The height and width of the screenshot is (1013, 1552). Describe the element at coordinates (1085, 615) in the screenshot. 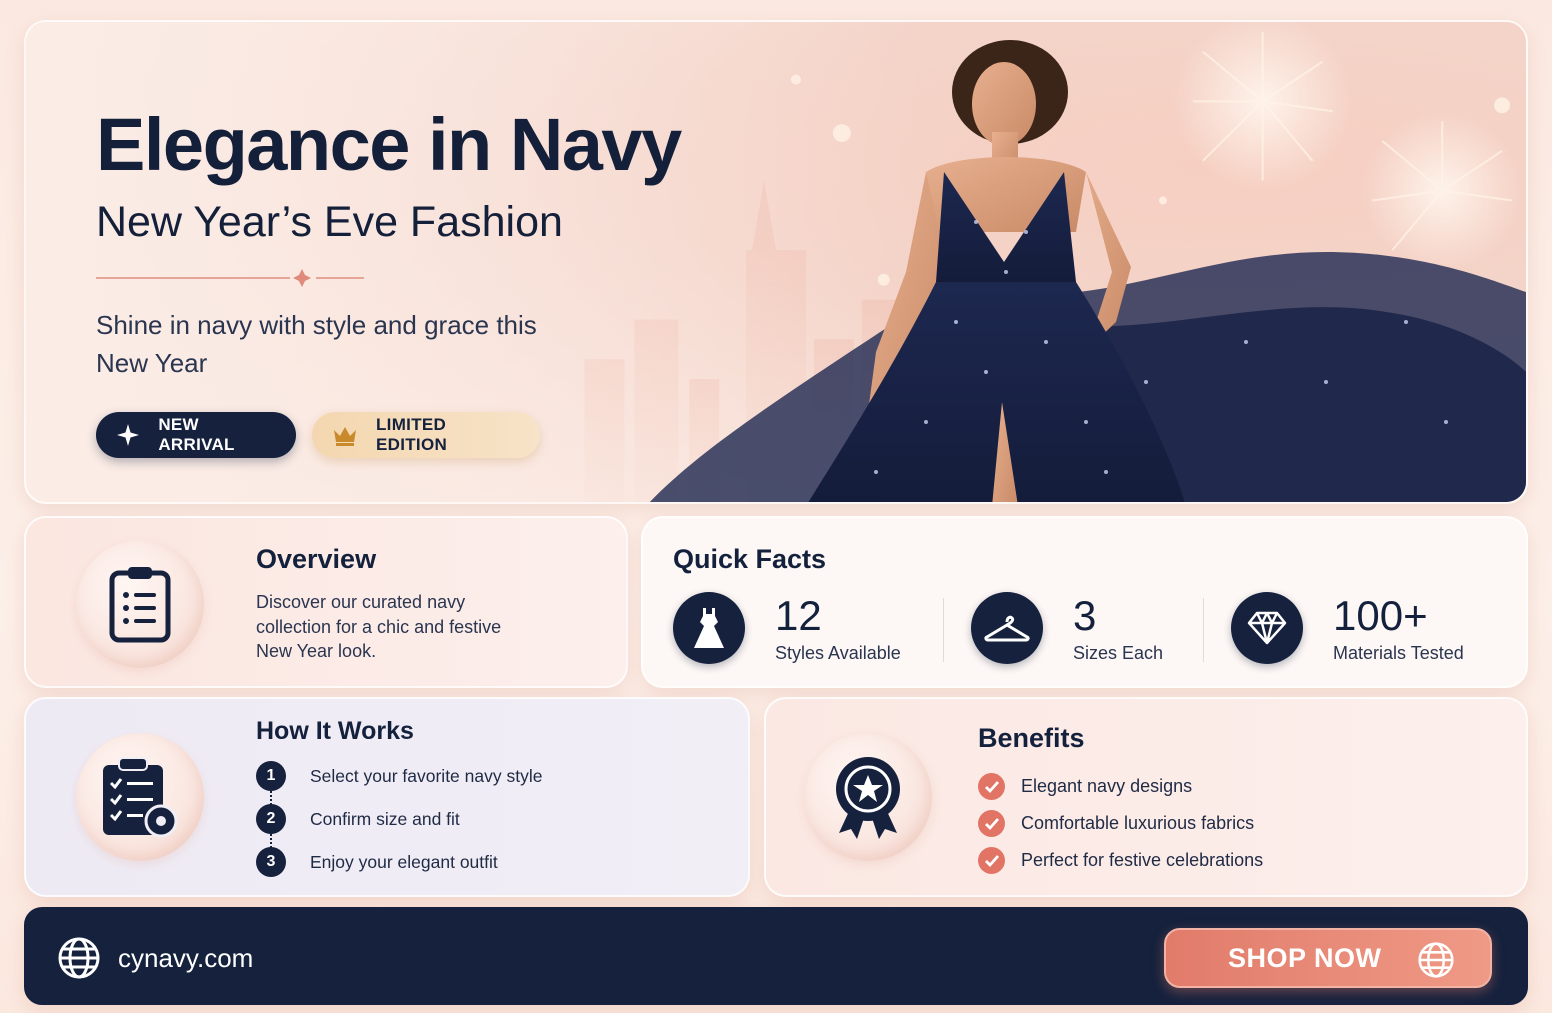

I see `fact-value: 3` at that location.